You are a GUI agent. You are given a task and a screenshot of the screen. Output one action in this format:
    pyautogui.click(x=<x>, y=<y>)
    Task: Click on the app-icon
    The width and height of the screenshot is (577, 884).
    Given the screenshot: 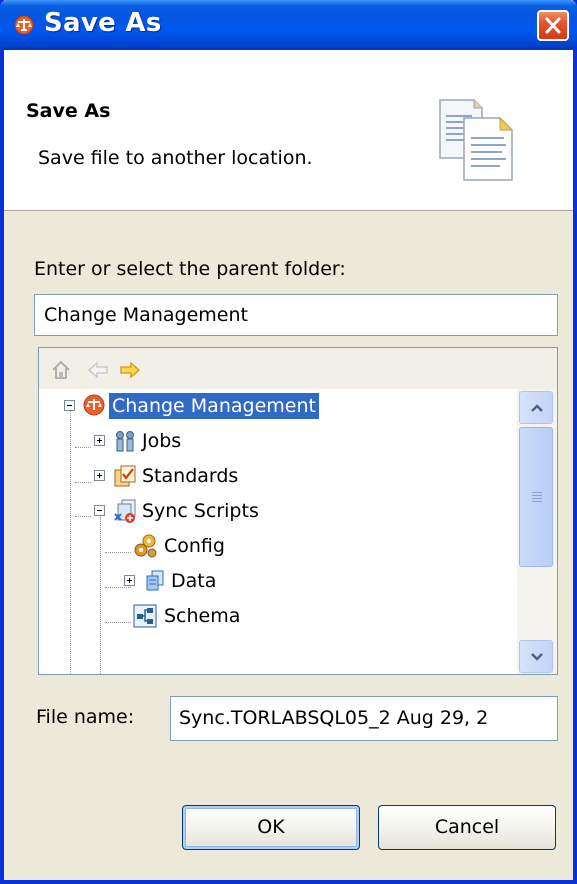 What is the action you would take?
    pyautogui.click(x=24, y=25)
    